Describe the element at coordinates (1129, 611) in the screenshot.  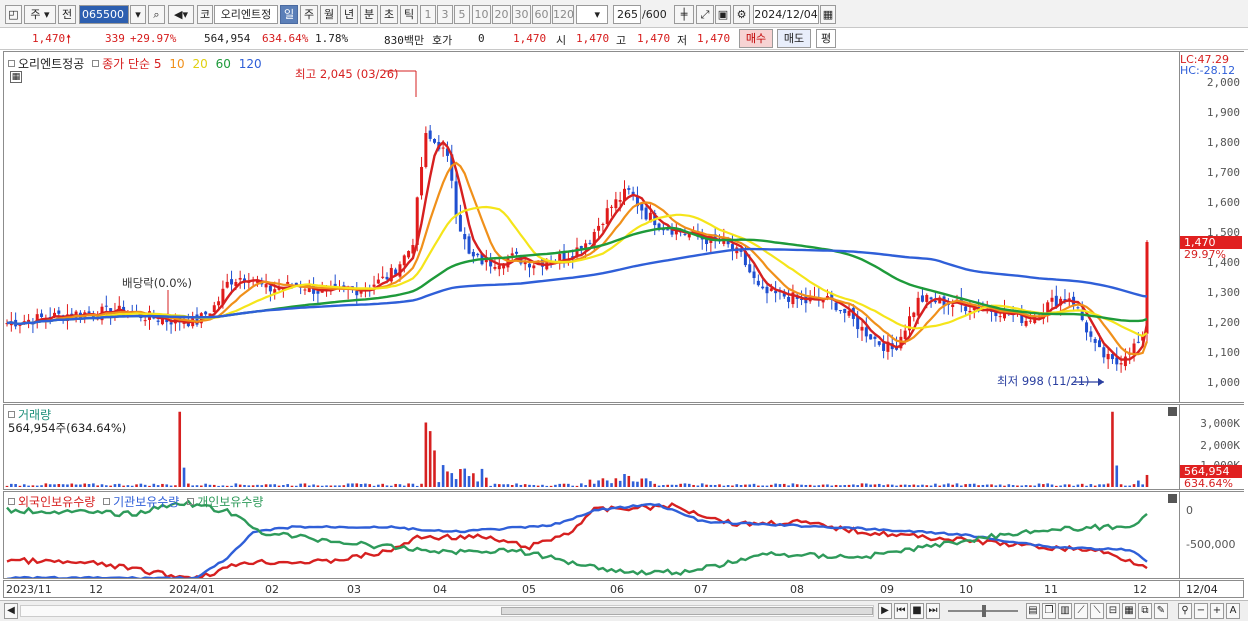
I see `grid-icon: ▦` at that location.